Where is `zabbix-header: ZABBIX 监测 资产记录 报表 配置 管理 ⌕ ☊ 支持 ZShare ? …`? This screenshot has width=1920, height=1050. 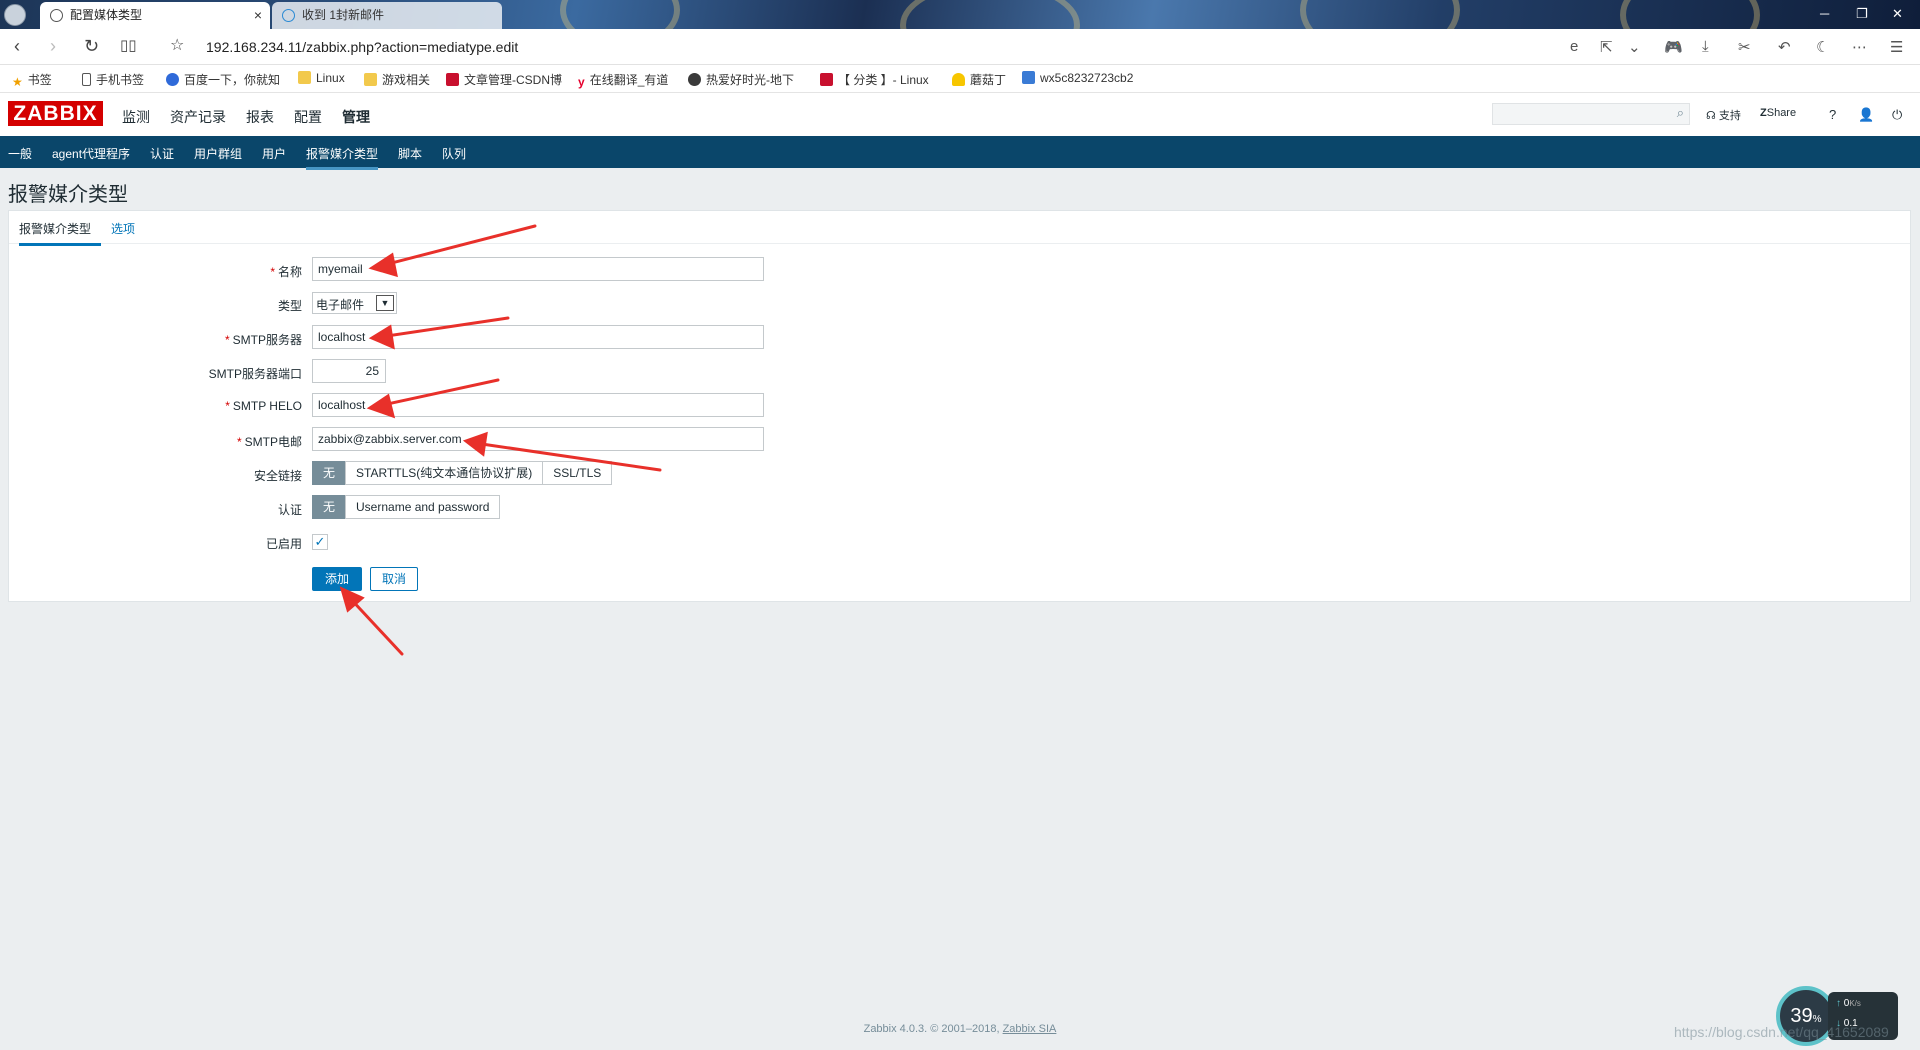 zabbix-header: ZABBIX 监测 资产记录 报表 配置 管理 ⌕ ☊ 支持 ZShare ? … is located at coordinates (960, 114).